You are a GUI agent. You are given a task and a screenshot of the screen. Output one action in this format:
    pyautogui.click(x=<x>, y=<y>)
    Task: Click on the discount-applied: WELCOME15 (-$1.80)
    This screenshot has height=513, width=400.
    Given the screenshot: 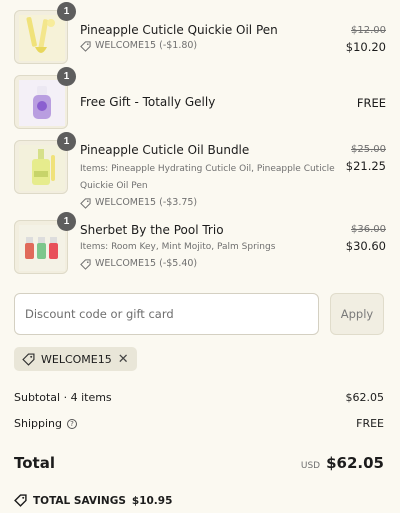 What is the action you would take?
    pyautogui.click(x=190, y=46)
    